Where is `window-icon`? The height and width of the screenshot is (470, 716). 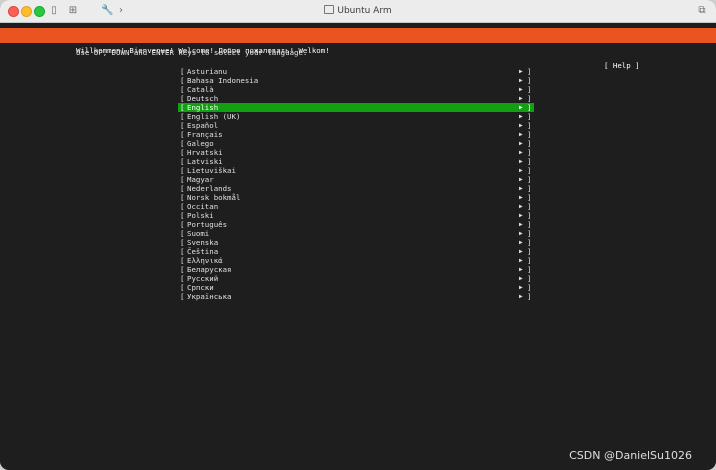 window-icon is located at coordinates (329, 9).